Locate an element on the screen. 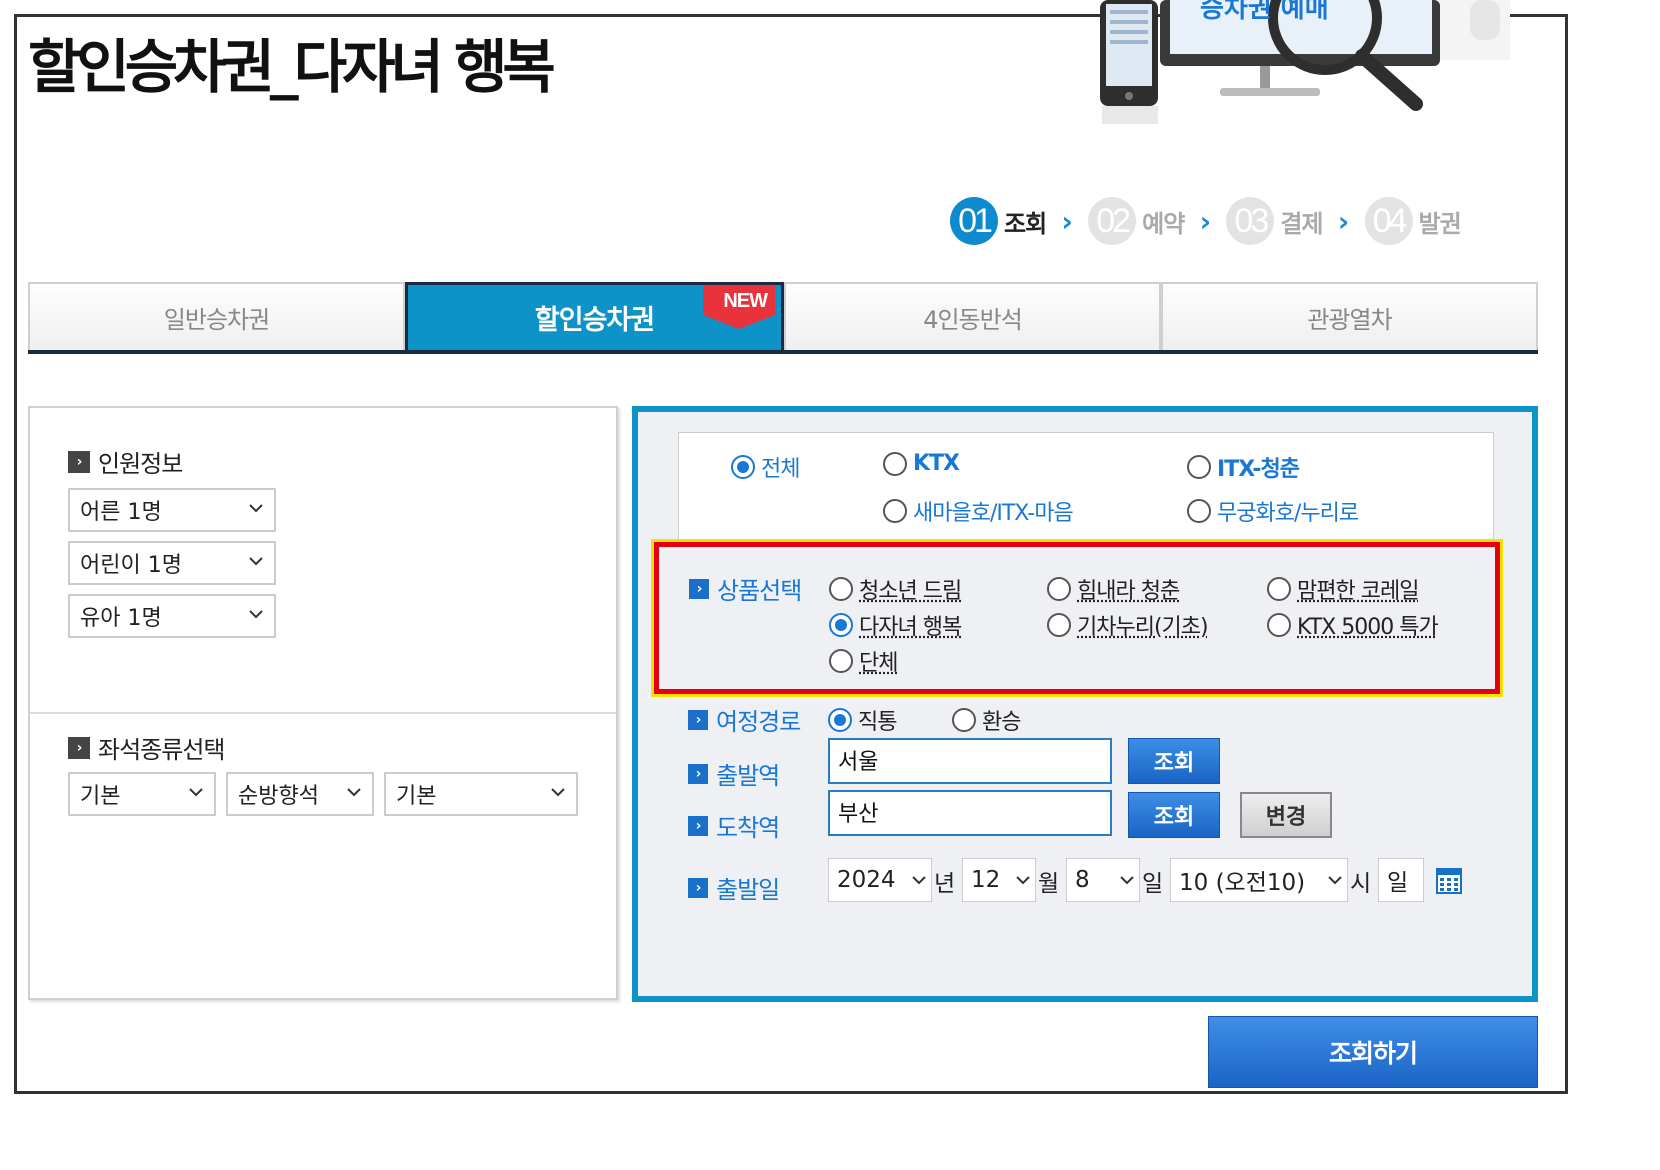  product-multi-child-radio: 다자녀 행복 is located at coordinates (895, 625).